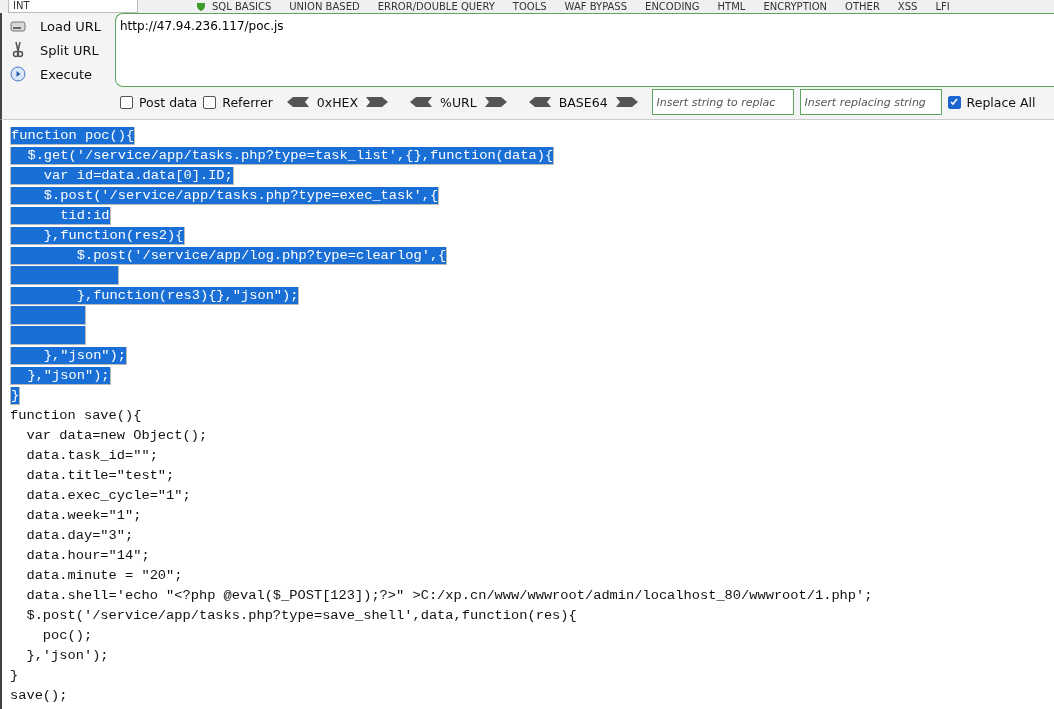 The image size is (1054, 709). I want to click on code-line: $.post('/service/app/tasks.php?type=save_shell',data,function(res){, so click(301, 615).